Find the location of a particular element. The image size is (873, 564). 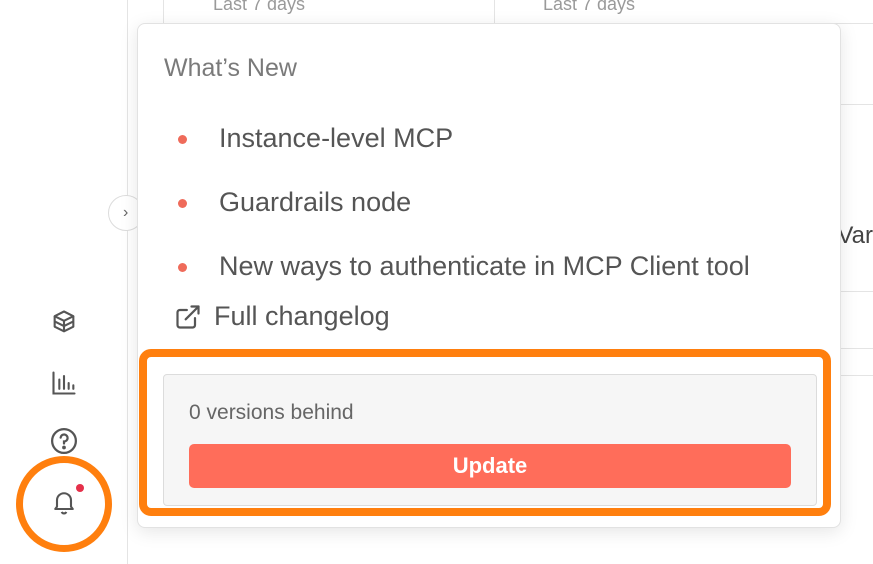

chevron-right-icon: › is located at coordinates (126, 212).